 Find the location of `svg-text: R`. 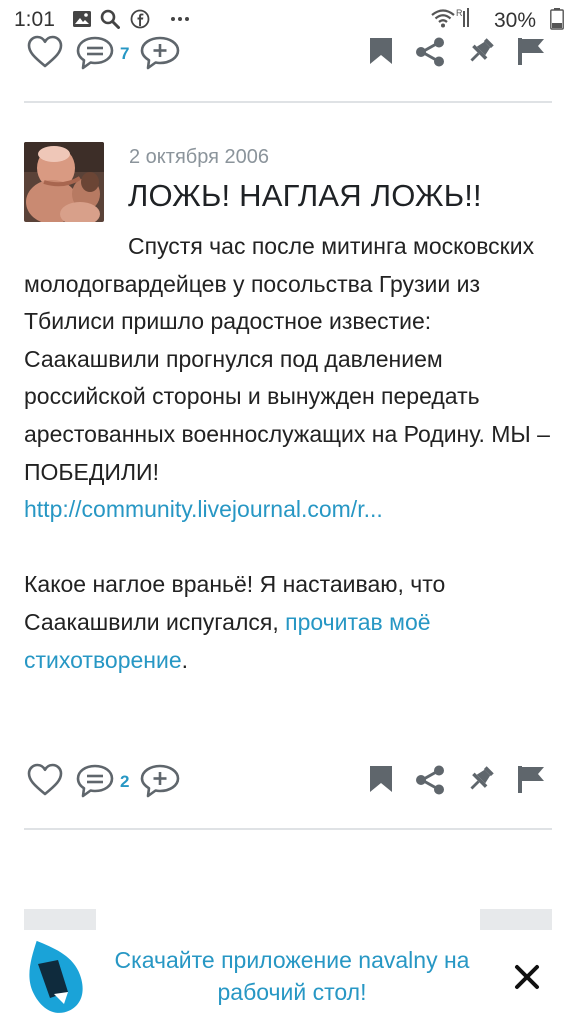

svg-text: R is located at coordinates (459, 13).